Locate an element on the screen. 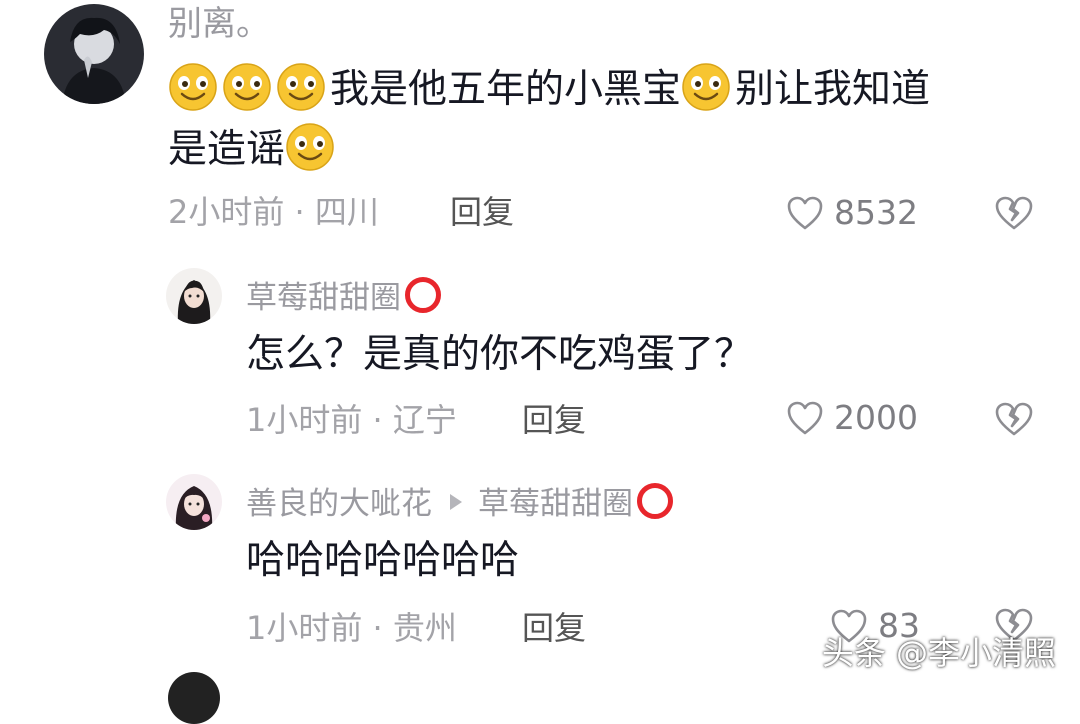 This screenshot has width=1080, height=724. like-button: 2000 is located at coordinates (852, 418).